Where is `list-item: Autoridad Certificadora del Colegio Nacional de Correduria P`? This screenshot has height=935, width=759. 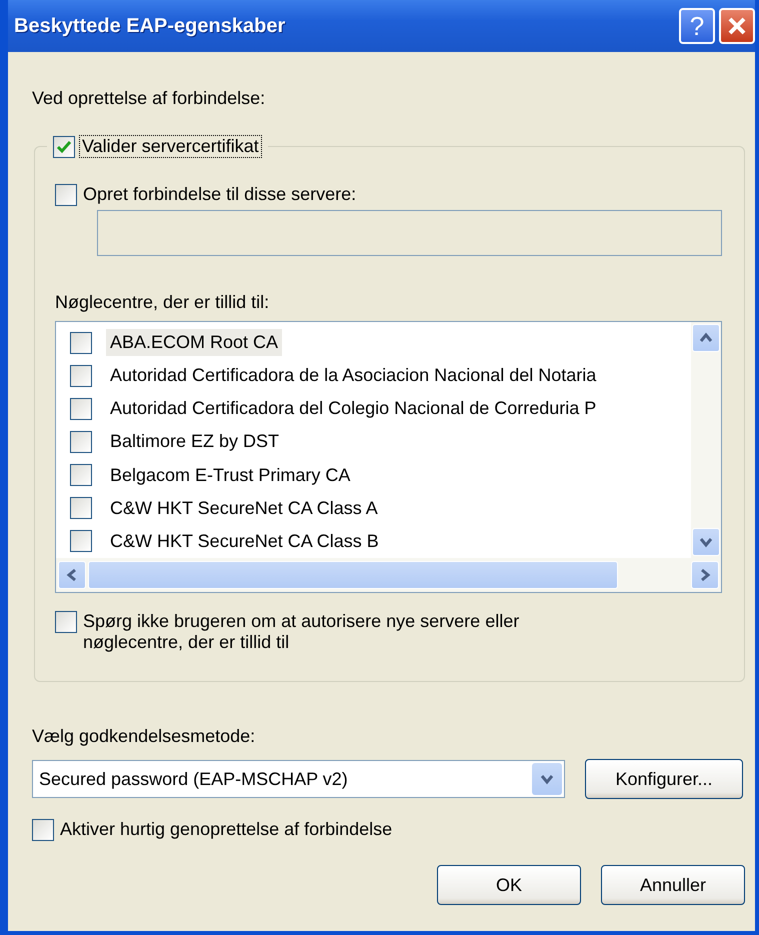 list-item: Autoridad Certificadora del Colegio Nacional de Correduria P is located at coordinates (353, 408).